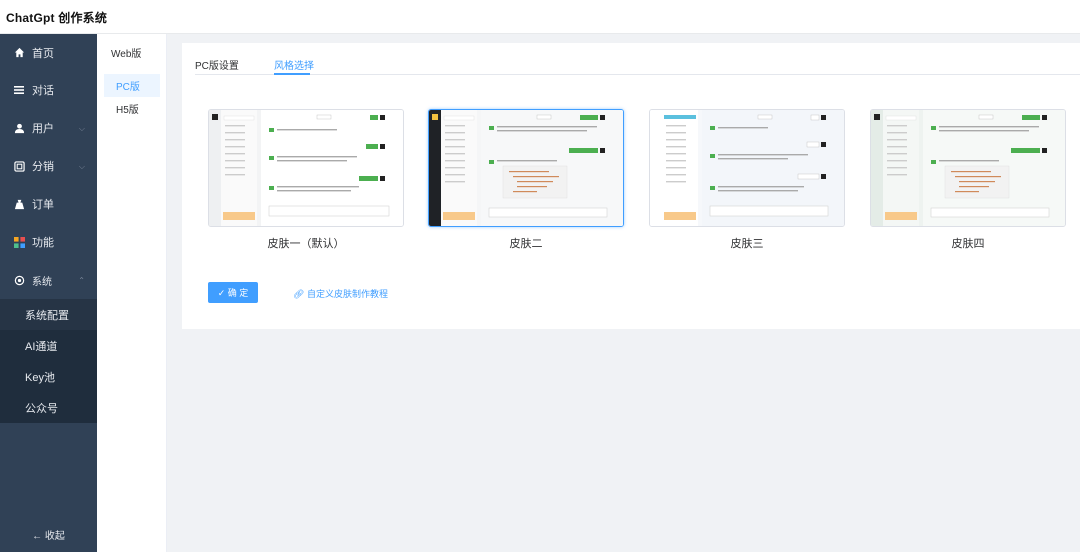 The height and width of the screenshot is (552, 1080). I want to click on sidebar-item-features: 功能, so click(48, 242).